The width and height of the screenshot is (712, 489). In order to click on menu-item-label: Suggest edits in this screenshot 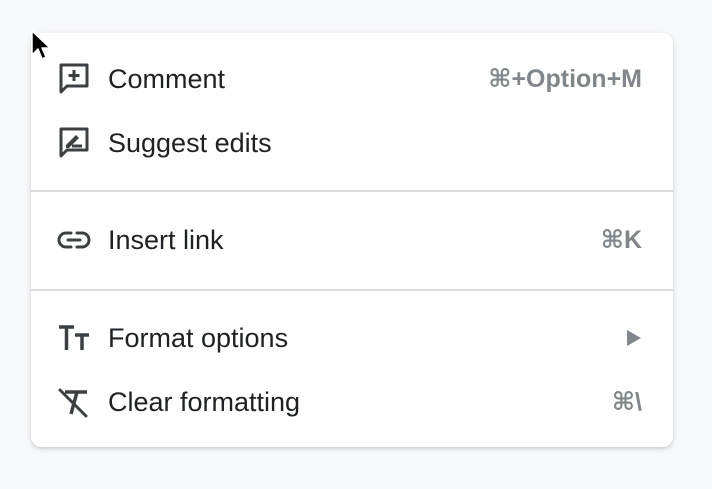, I will do `click(190, 143)`.